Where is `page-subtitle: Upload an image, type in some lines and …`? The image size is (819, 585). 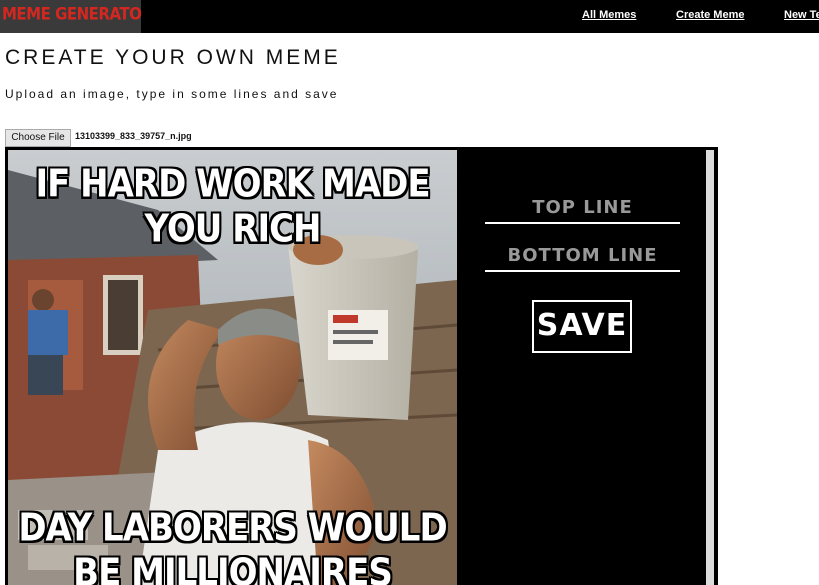 page-subtitle: Upload an image, type in some lines and … is located at coordinates (172, 94).